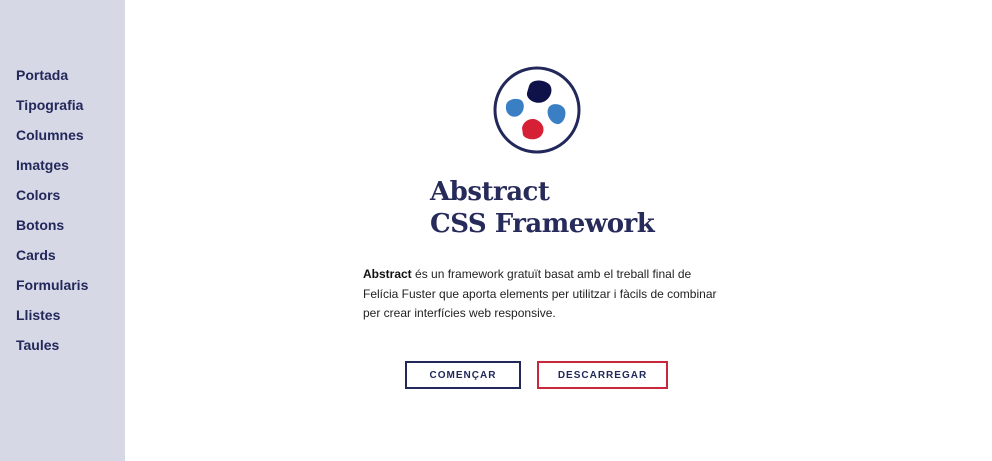  What do you see at coordinates (42, 165) in the screenshot?
I see `sidebar-link-imatges: Imatges` at bounding box center [42, 165].